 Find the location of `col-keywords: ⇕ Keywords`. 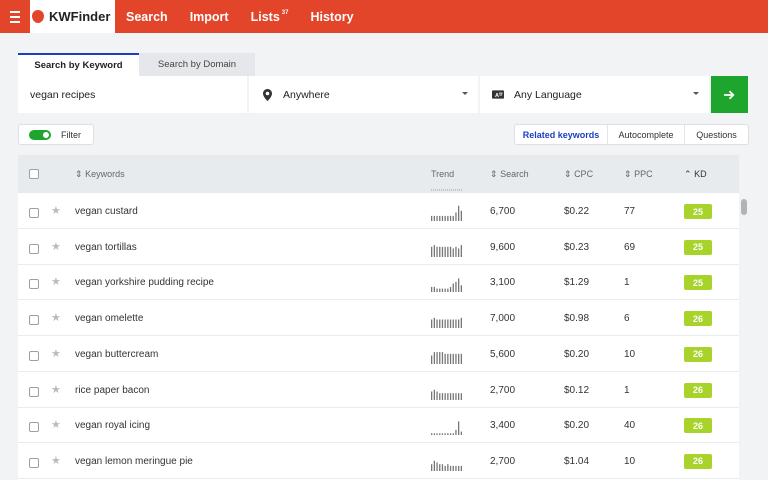

col-keywords: ⇕ Keywords is located at coordinates (100, 174).